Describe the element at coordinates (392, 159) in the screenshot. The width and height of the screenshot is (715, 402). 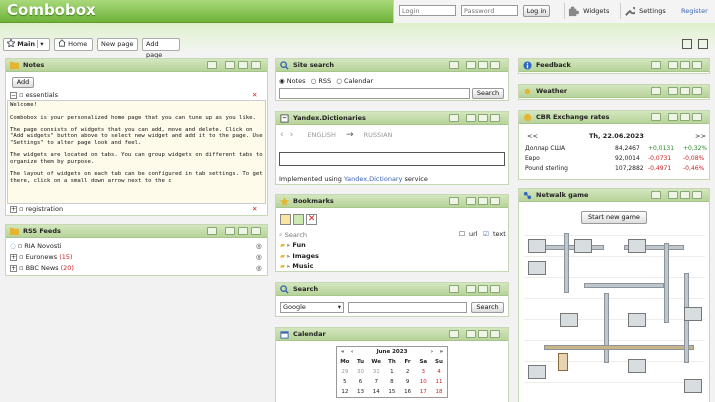
I see `dictionary-input` at that location.